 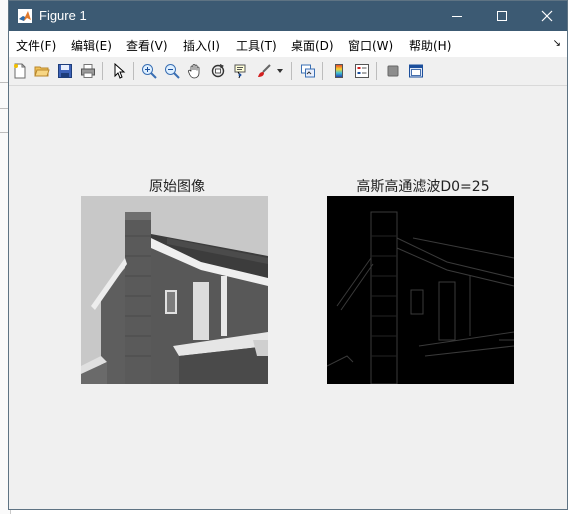 I want to click on link-plot-icon, so click(x=308, y=71).